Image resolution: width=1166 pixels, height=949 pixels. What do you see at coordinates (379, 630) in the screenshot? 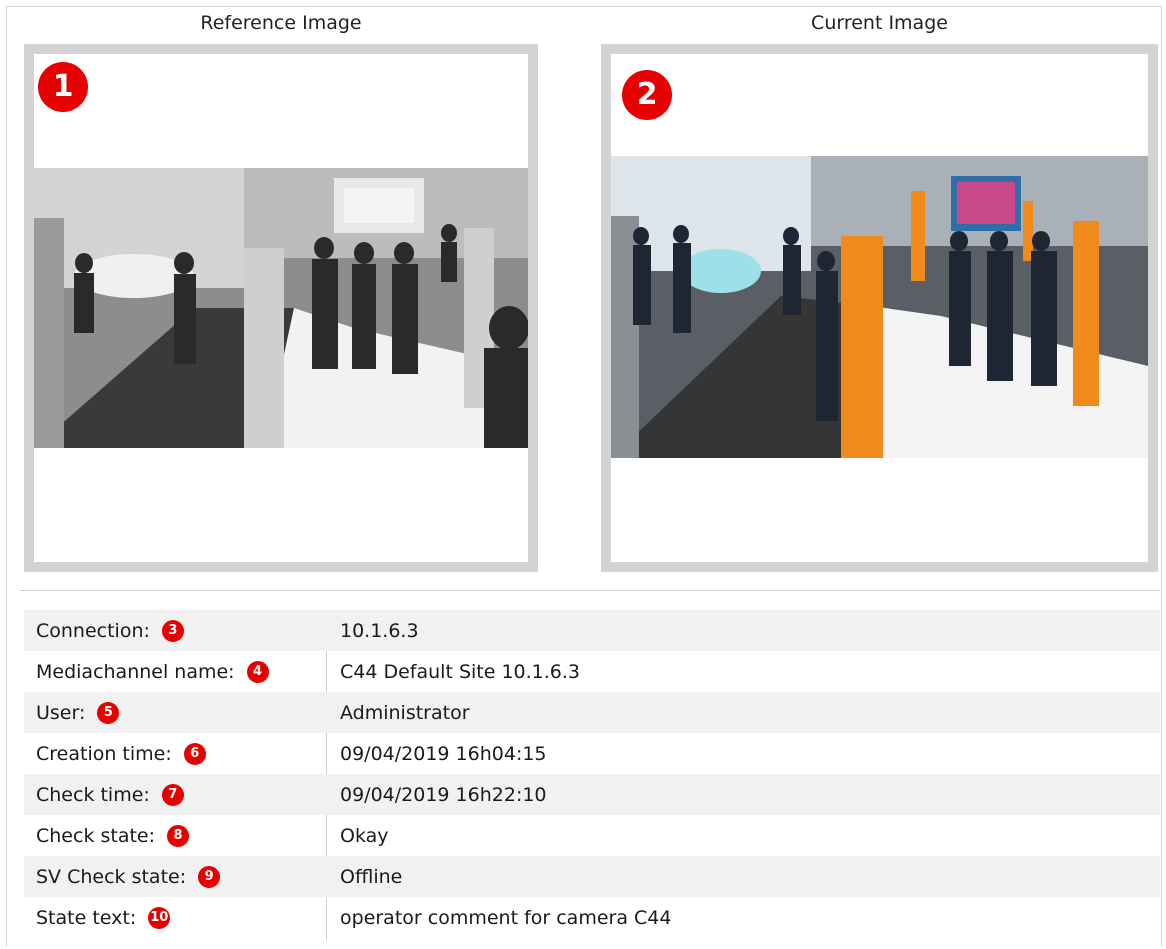
I see `connection-value: 10.1.6.3` at bounding box center [379, 630].